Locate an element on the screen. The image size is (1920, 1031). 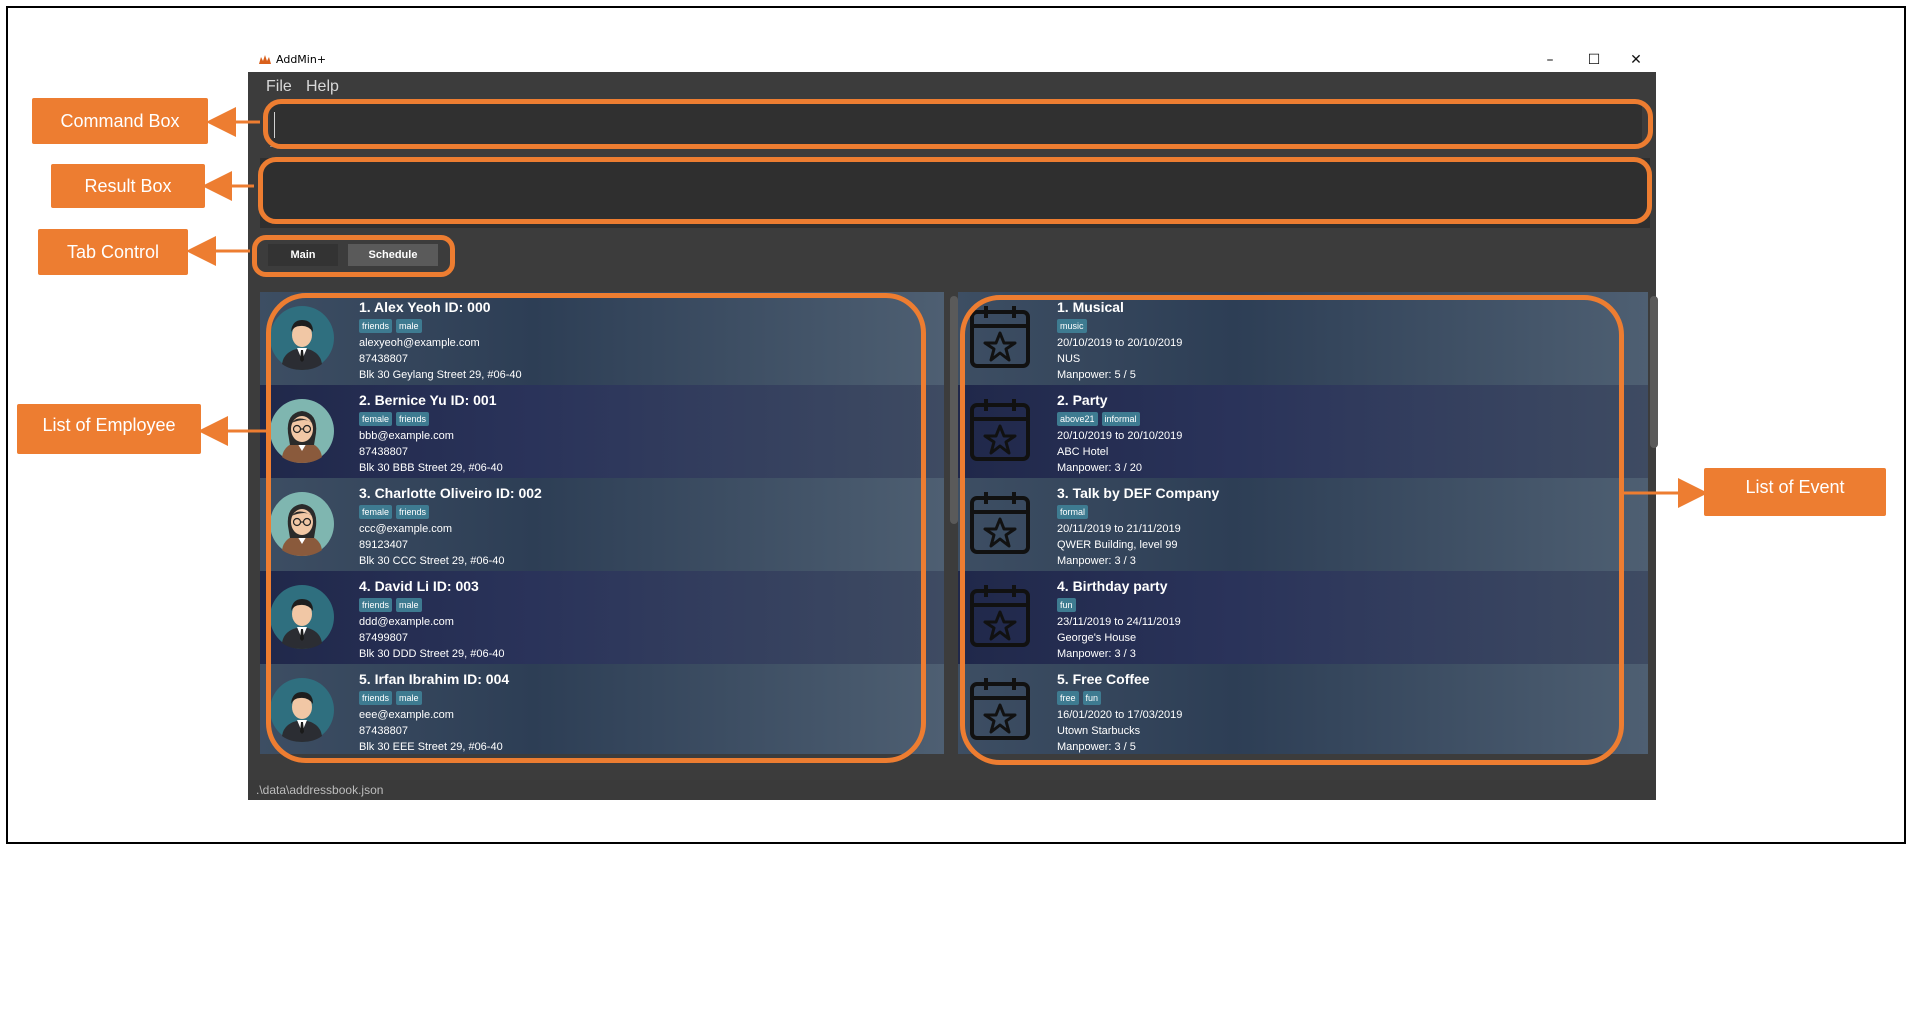
callout-employee-list: List of Employee is located at coordinates (109, 429).